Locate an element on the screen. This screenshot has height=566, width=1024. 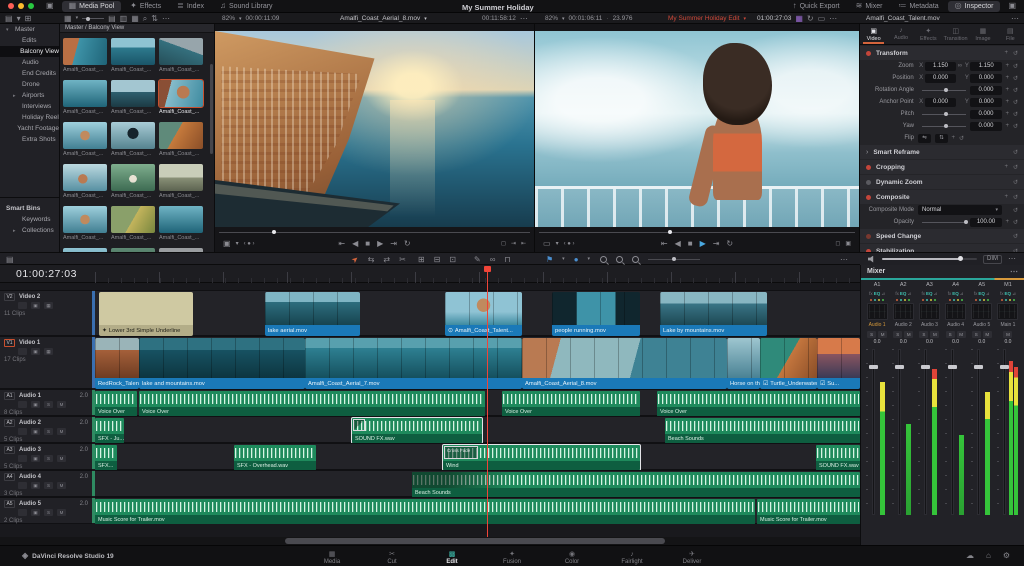
mute-button: M is located at coordinates (909, 334).